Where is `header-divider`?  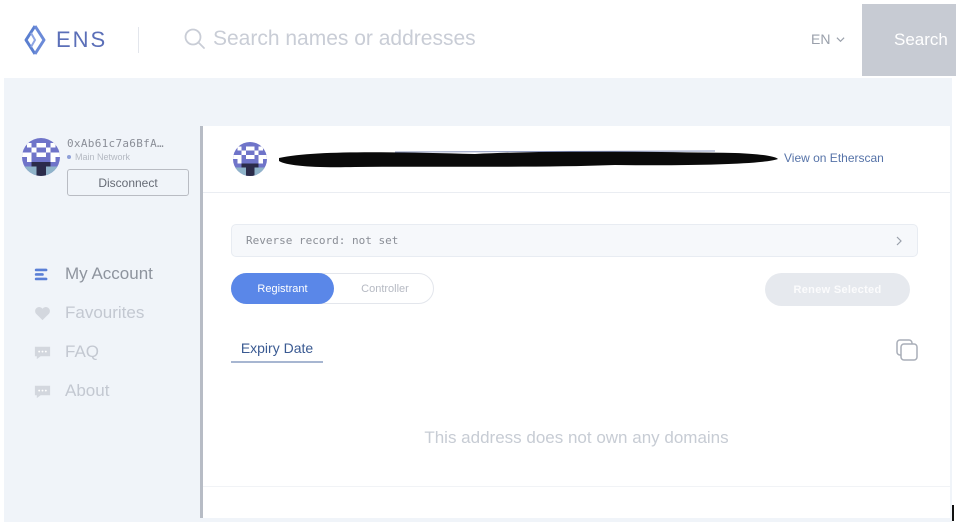 header-divider is located at coordinates (138, 40).